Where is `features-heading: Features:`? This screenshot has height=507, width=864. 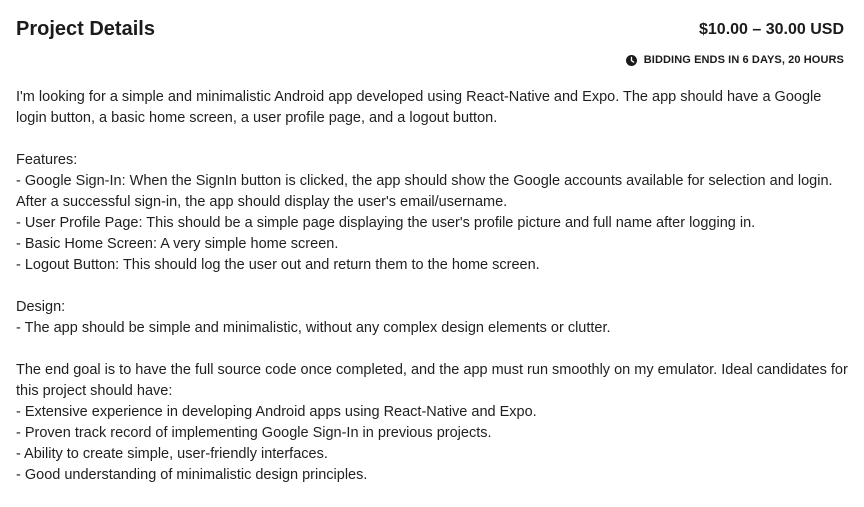
features-heading: Features: is located at coordinates (47, 160).